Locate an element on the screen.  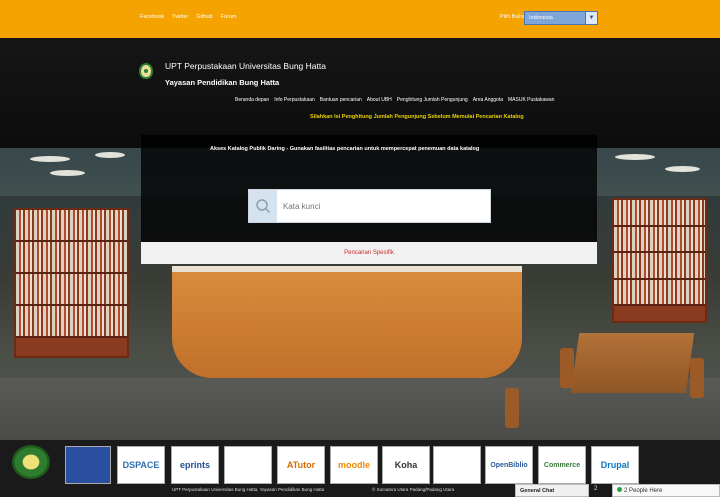
search-box is located at coordinates (369, 206).